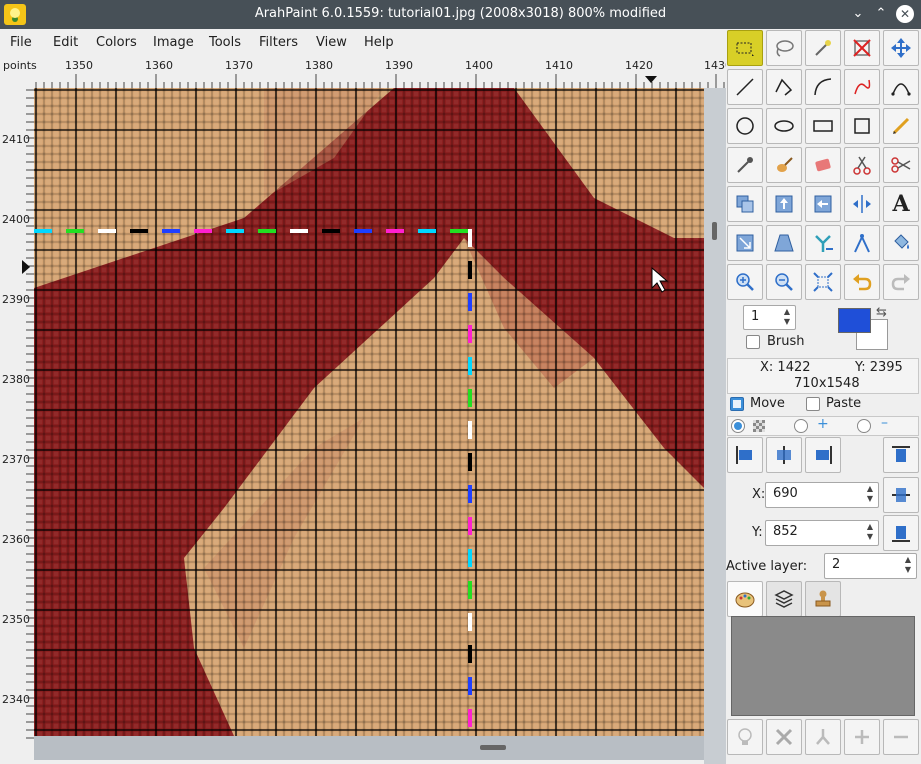 The width and height of the screenshot is (921, 764). I want to click on square-icon, so click(862, 126).